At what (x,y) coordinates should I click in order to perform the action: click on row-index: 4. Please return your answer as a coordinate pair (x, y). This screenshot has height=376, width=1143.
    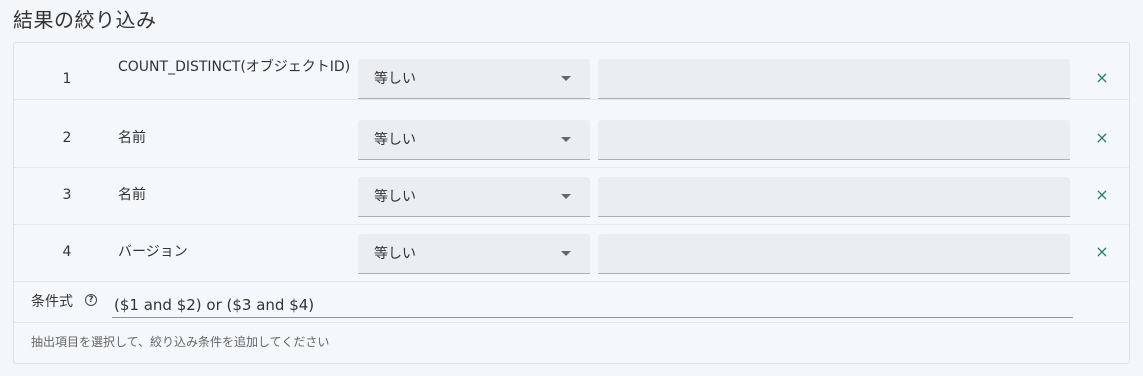
    Looking at the image, I should click on (67, 252).